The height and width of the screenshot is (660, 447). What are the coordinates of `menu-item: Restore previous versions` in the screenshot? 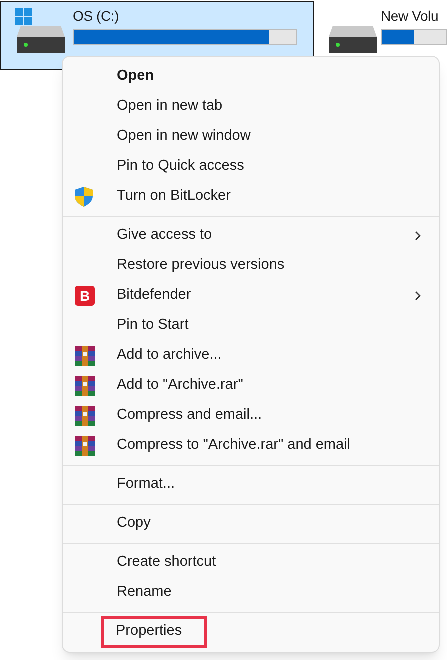 It's located at (251, 266).